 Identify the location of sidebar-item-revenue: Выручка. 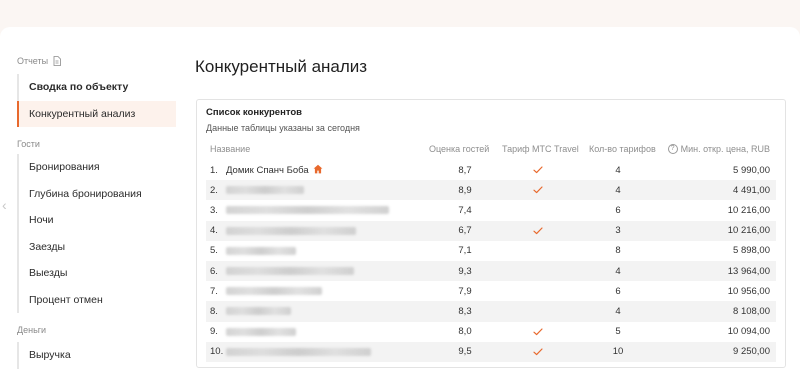
(97, 355).